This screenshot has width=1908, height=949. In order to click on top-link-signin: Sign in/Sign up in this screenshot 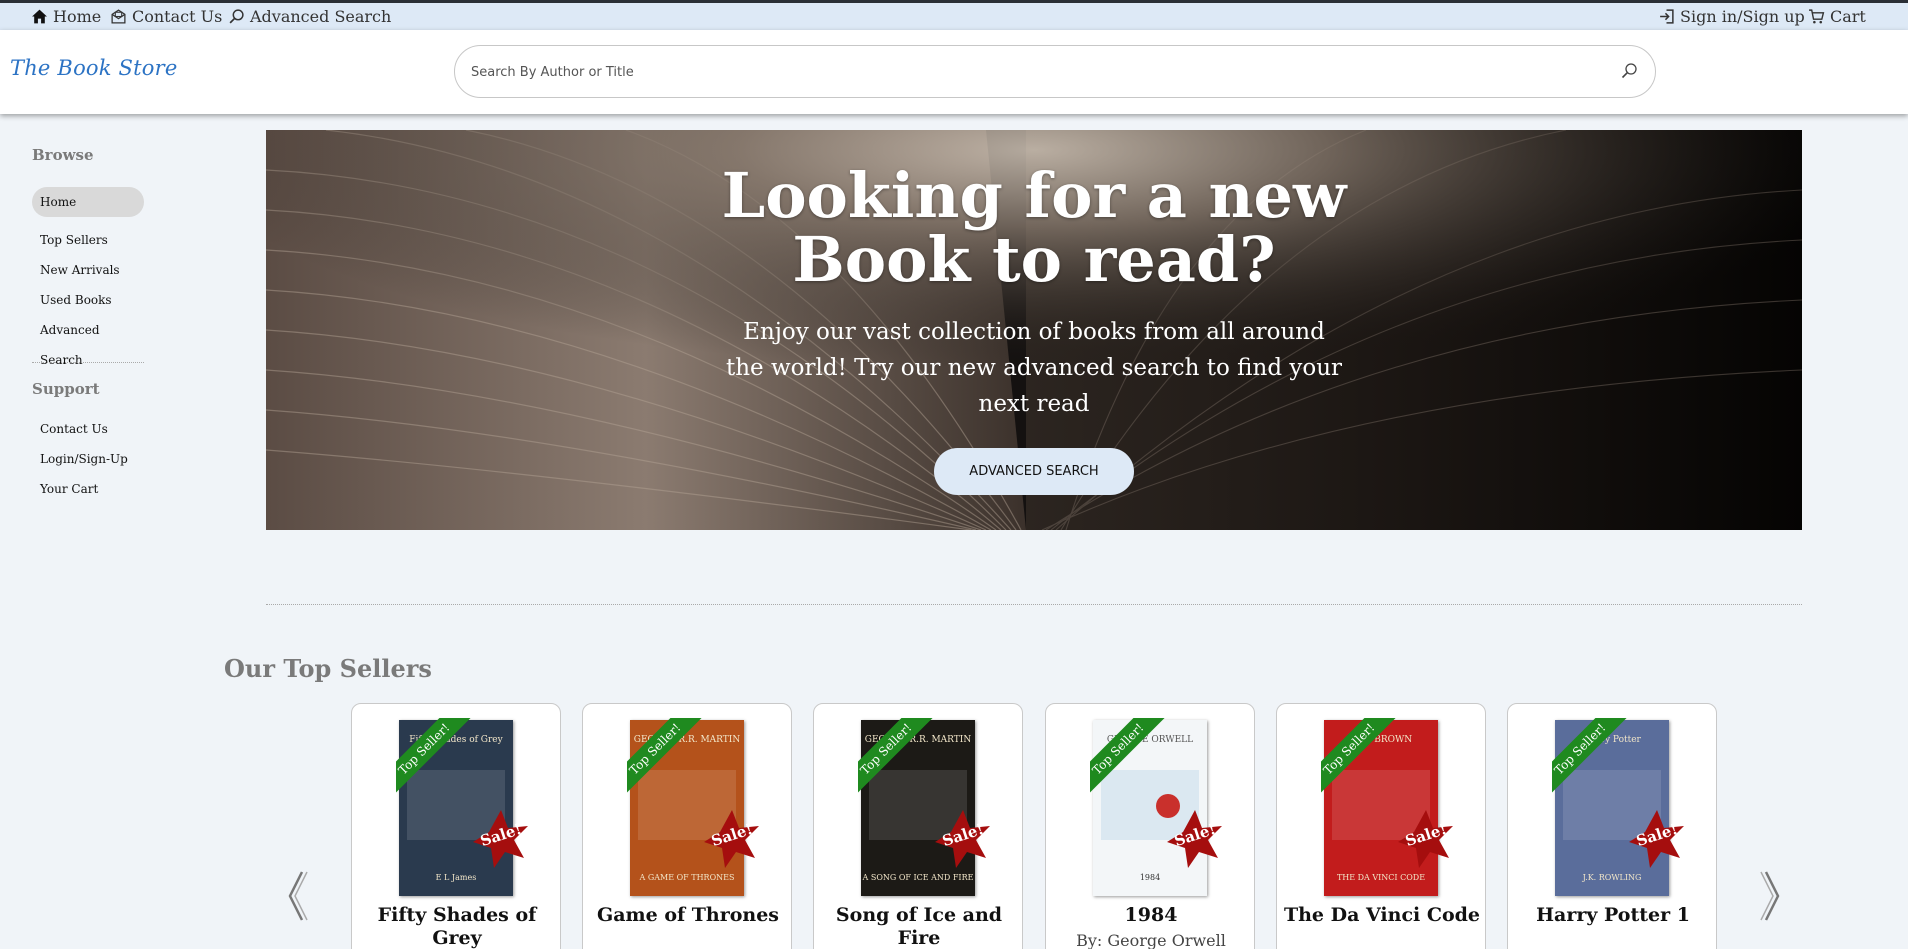, I will do `click(1731, 16)`.